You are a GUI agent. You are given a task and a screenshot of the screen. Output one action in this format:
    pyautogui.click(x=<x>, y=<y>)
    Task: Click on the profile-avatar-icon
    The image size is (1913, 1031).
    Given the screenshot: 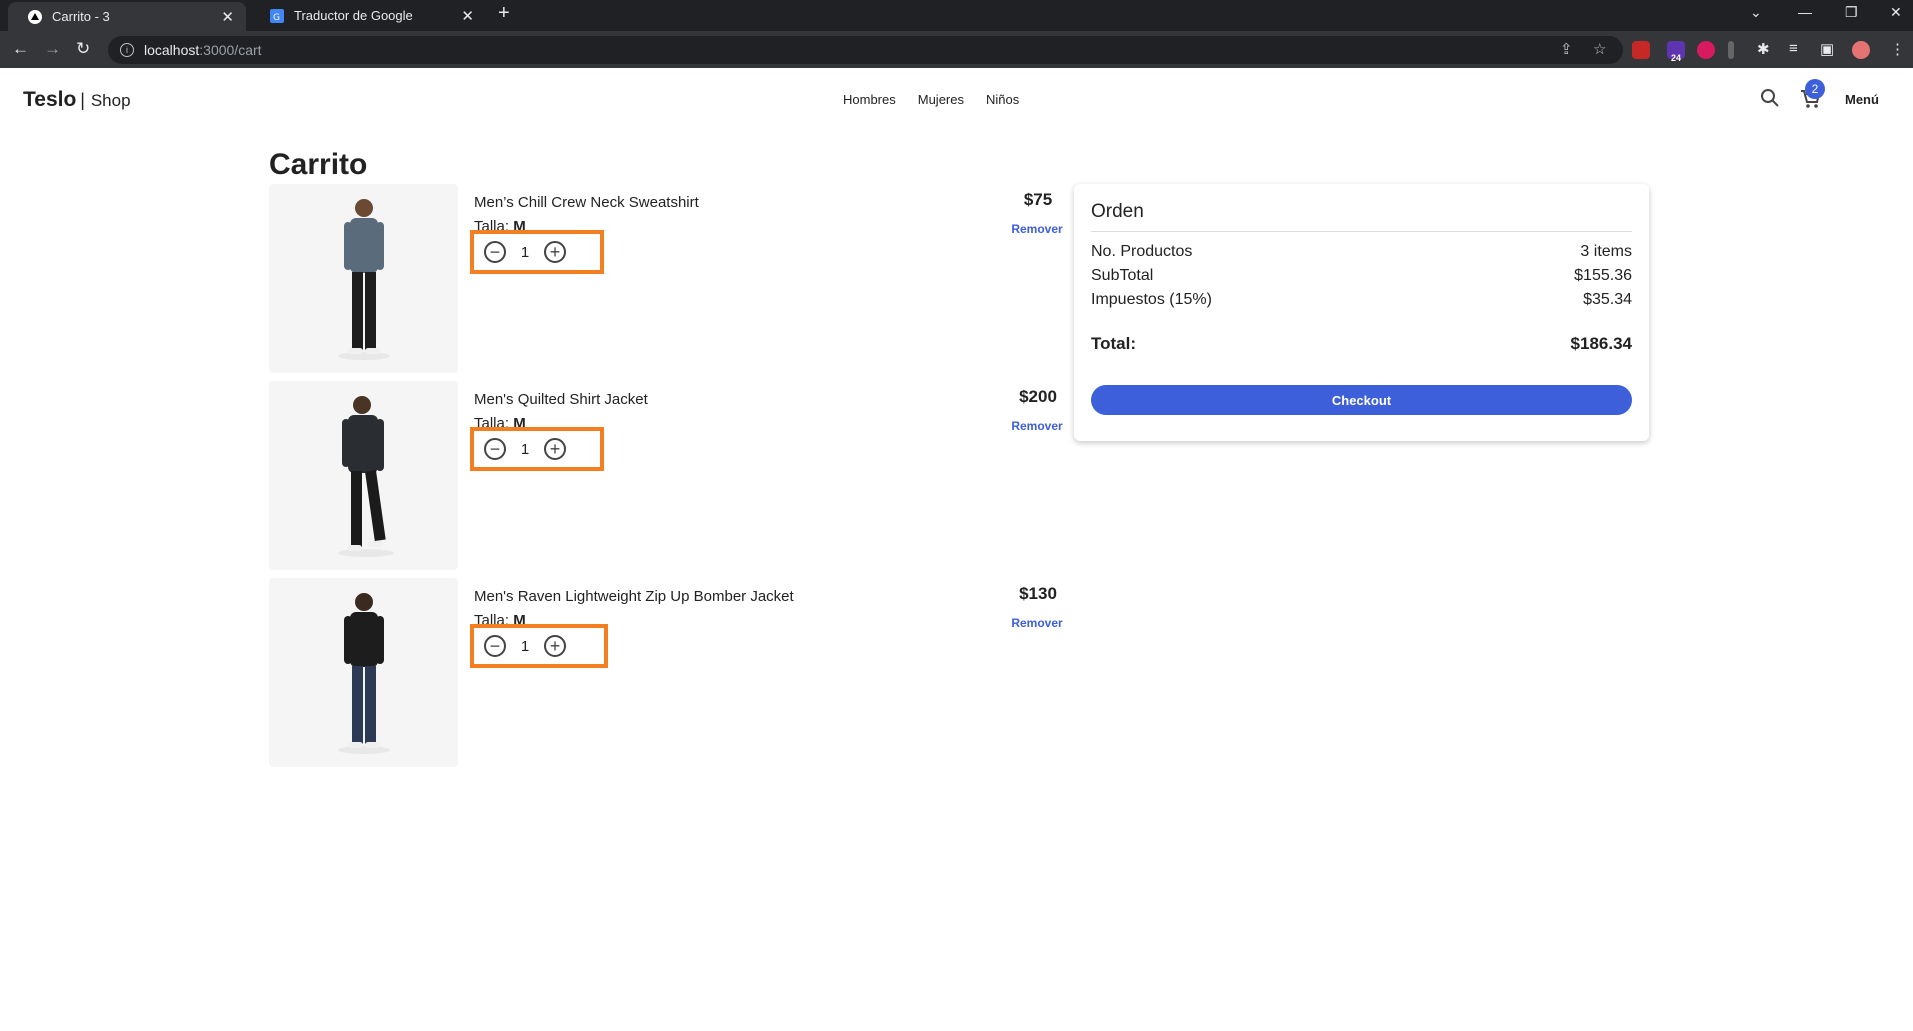 What is the action you would take?
    pyautogui.click(x=1861, y=50)
    